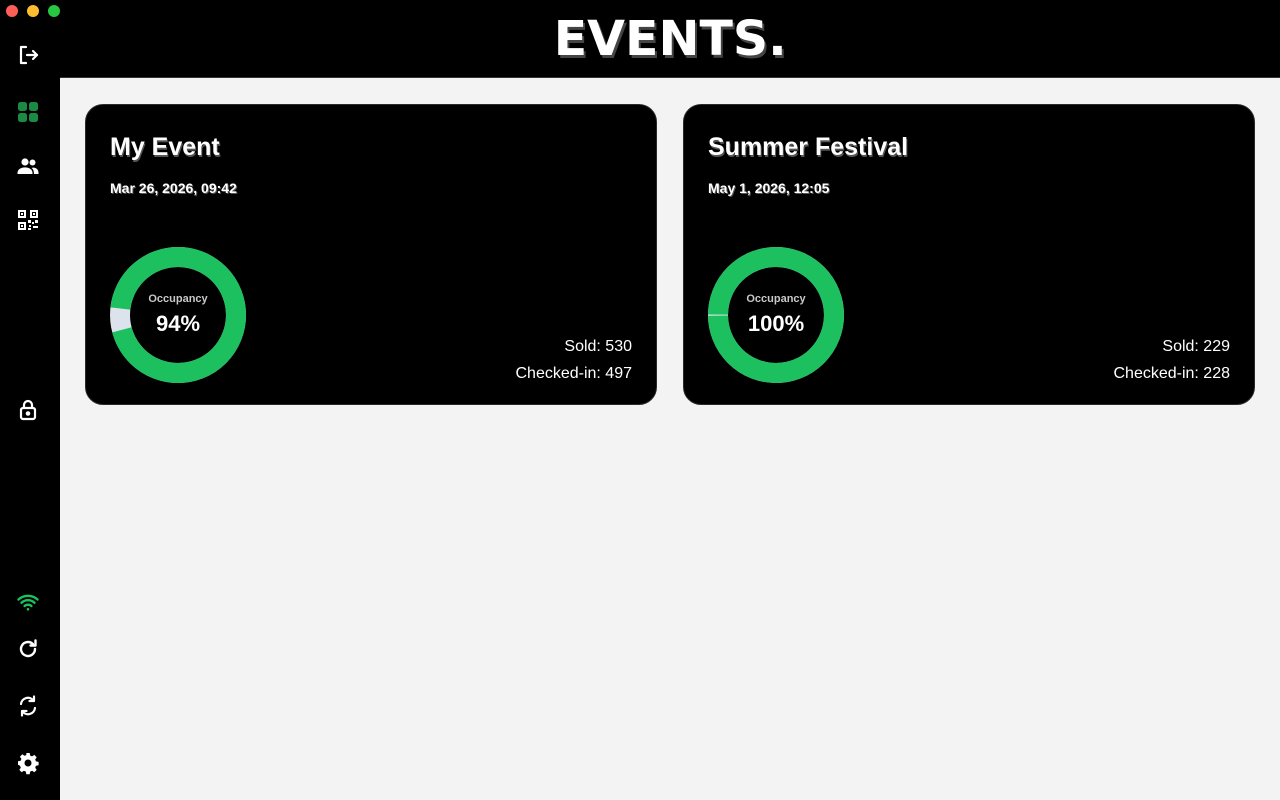 The width and height of the screenshot is (1280, 800). I want to click on occupancy-chart: Occupancy 100%, so click(776, 315).